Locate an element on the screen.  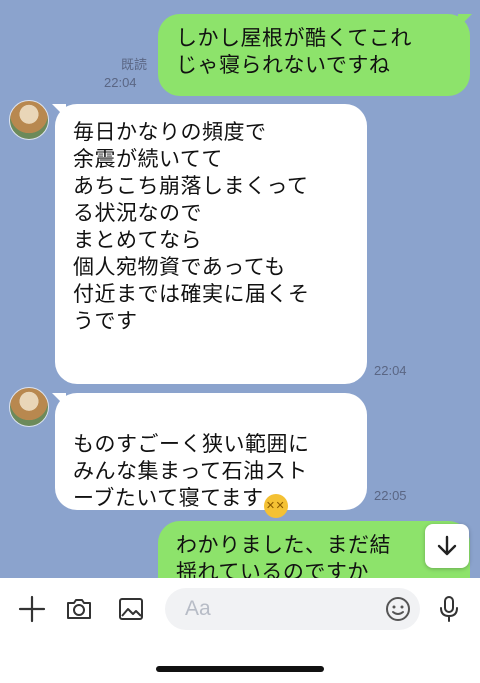
smiley-icon is located at coordinates (398, 609).